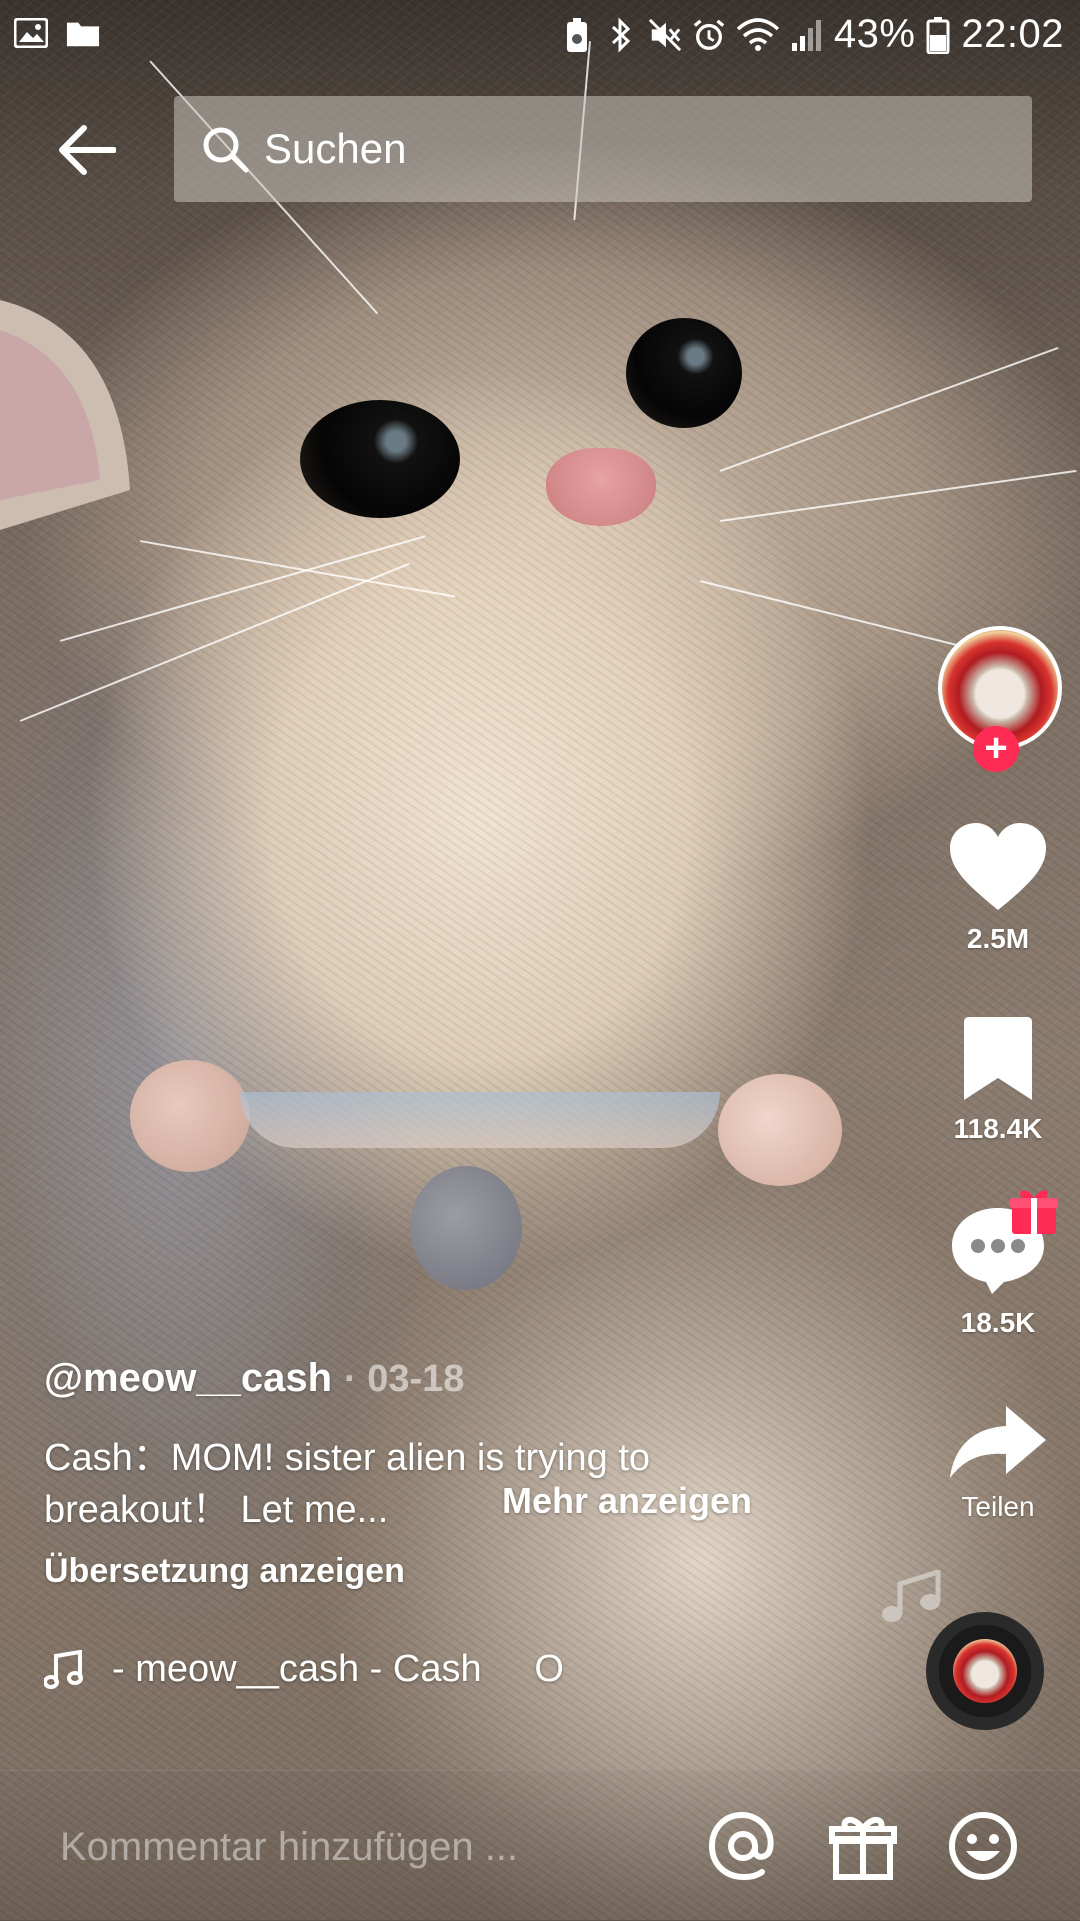 This screenshot has height=1921, width=1080. Describe the element at coordinates (627, 1501) in the screenshot. I see `show-more-link: Mehr anzeigen` at that location.